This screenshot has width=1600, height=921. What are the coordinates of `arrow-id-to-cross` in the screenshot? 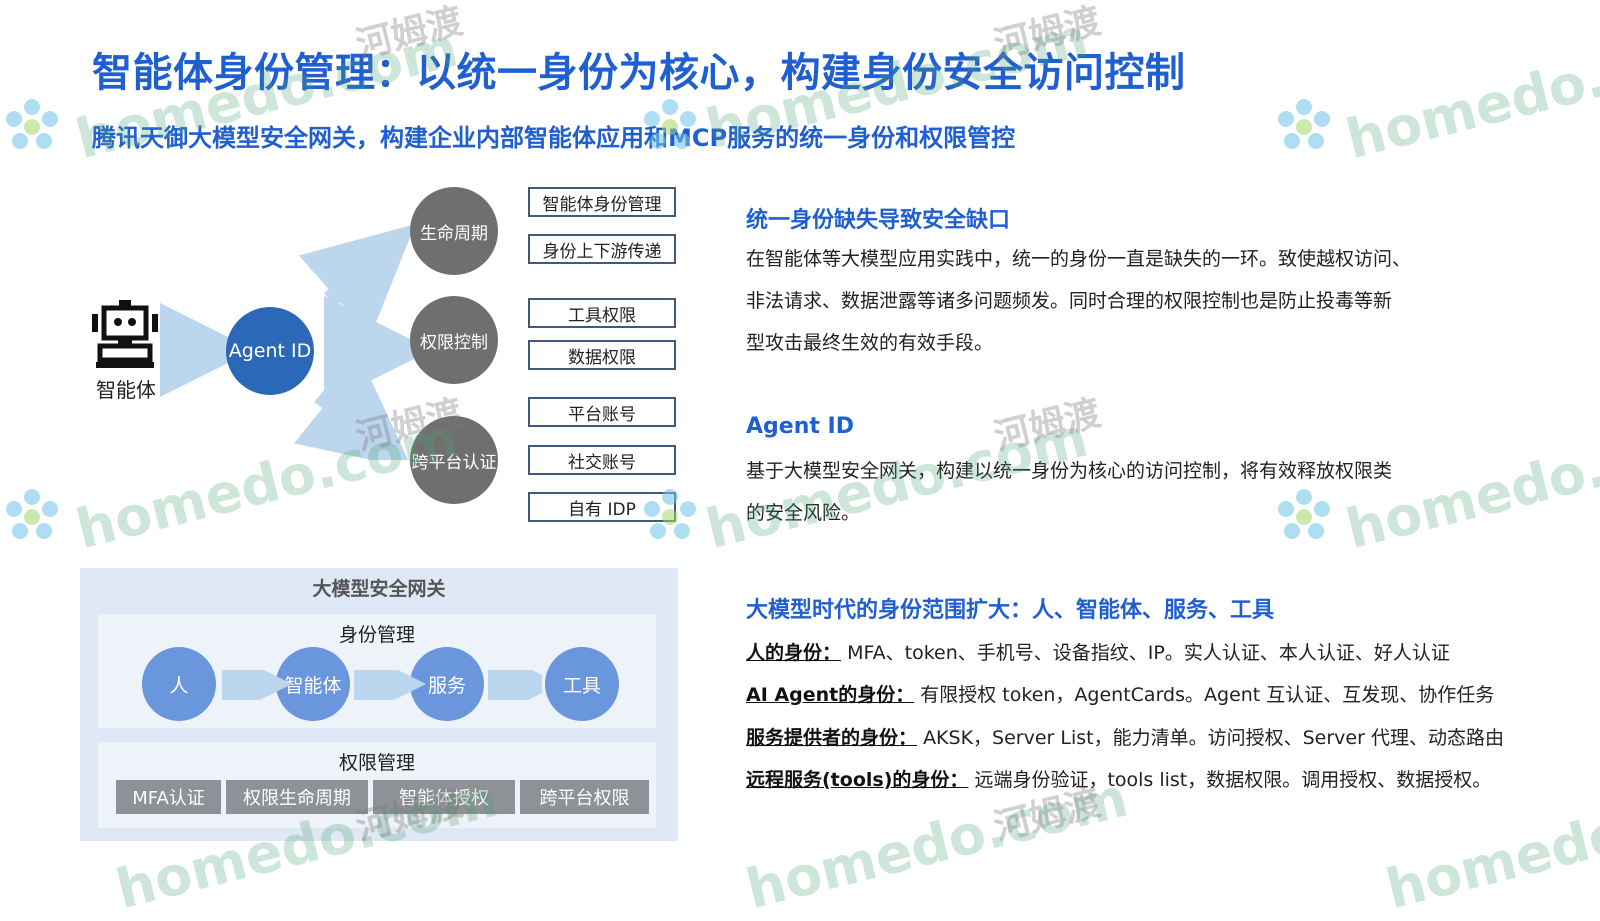 It's located at (353, 409).